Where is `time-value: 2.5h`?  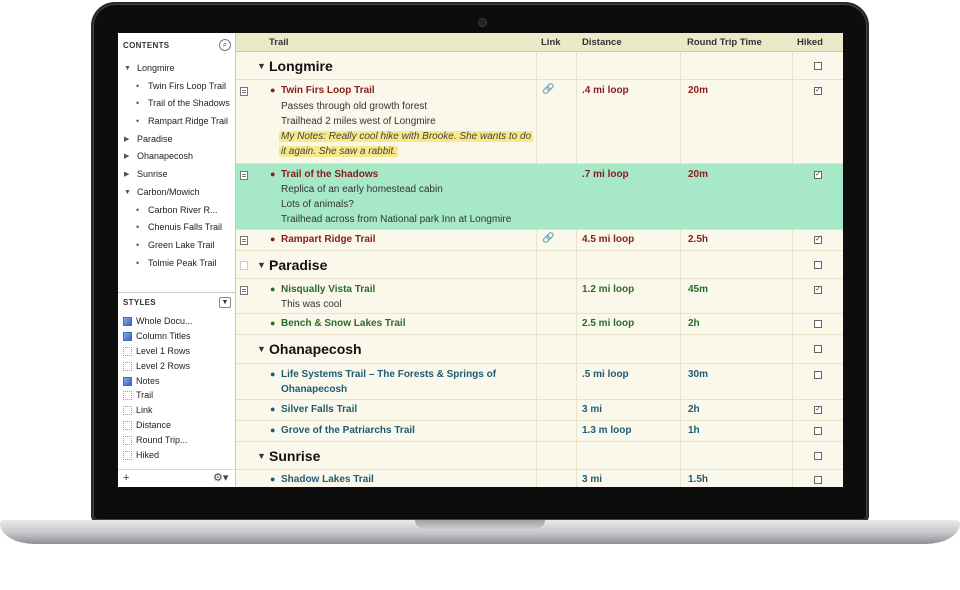 time-value: 2.5h is located at coordinates (698, 239).